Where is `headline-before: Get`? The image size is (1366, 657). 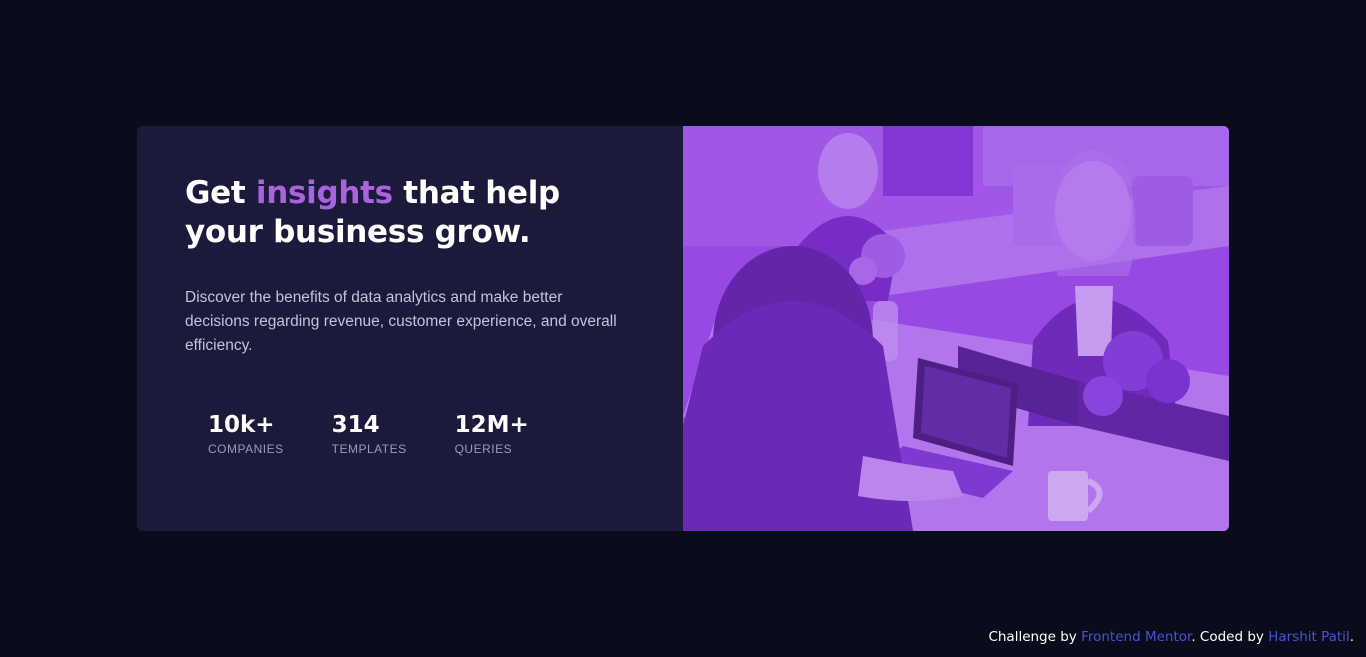 headline-before: Get is located at coordinates (215, 193).